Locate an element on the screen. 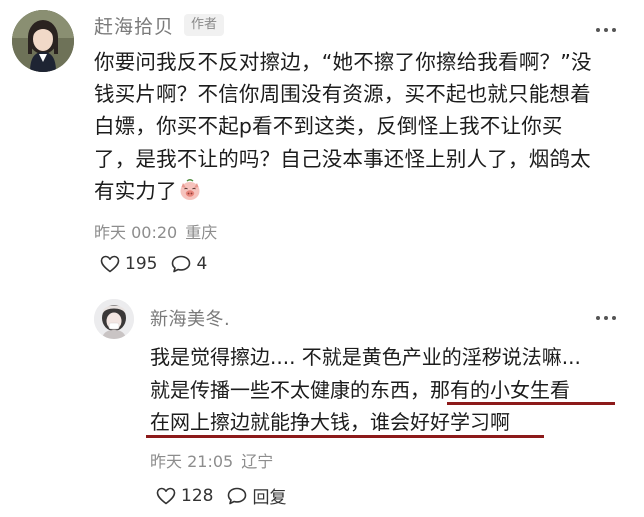 This screenshot has width=644, height=517. comment-text-line: 了，是我不让的吗？自己没本事还怪上别人了，烟鸽太 is located at coordinates (342, 158).